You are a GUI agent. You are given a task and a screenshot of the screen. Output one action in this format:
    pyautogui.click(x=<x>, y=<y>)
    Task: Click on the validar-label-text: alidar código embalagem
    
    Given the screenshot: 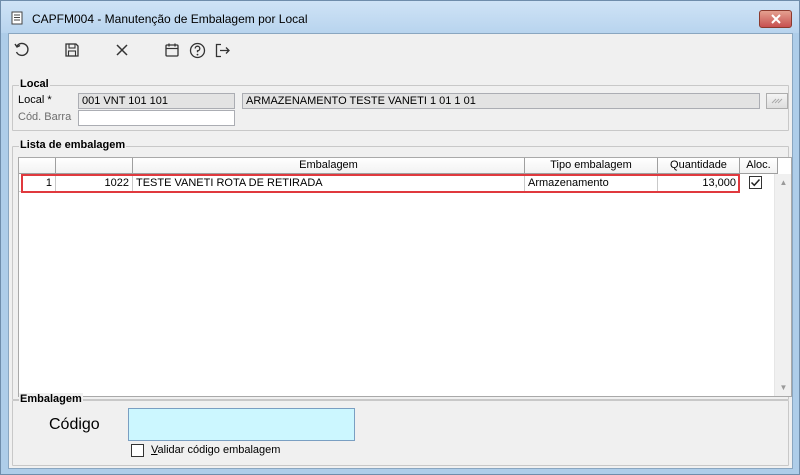 What is the action you would take?
    pyautogui.click(x=219, y=450)
    